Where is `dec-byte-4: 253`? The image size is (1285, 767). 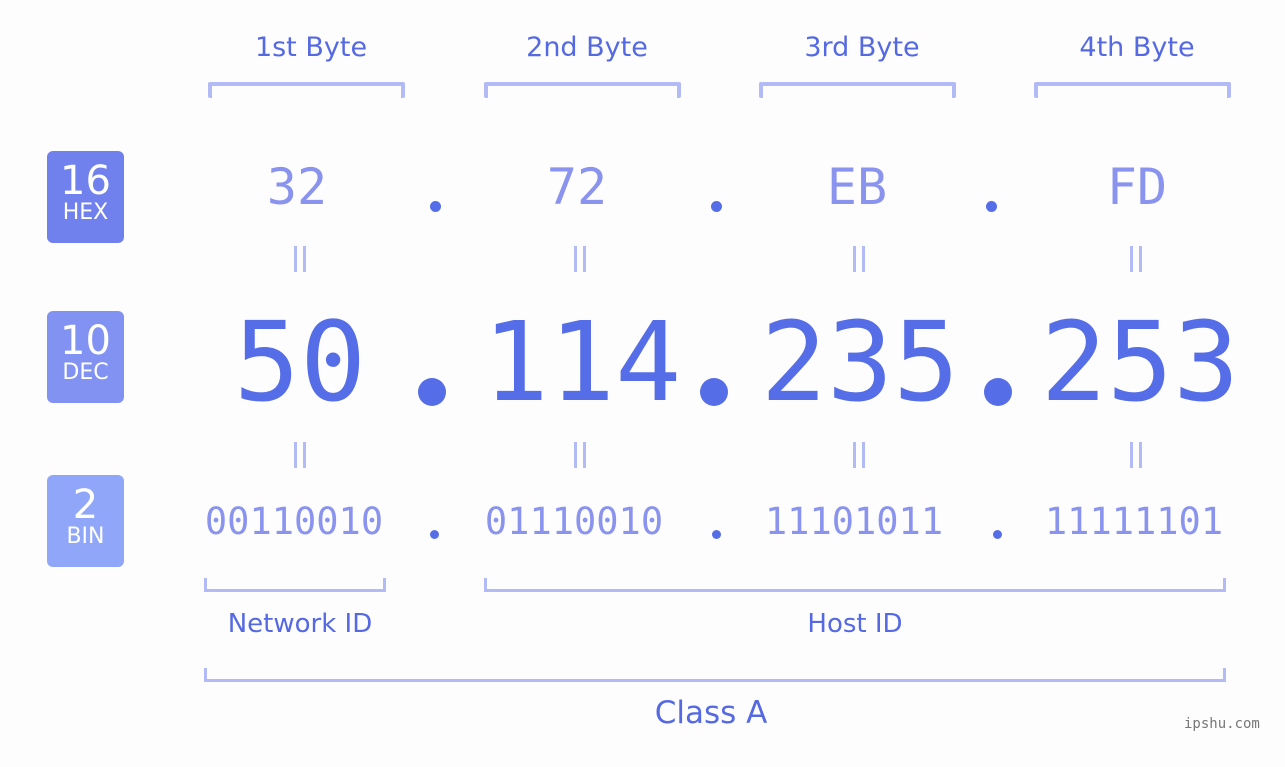
dec-byte-4: 253 is located at coordinates (1140, 362).